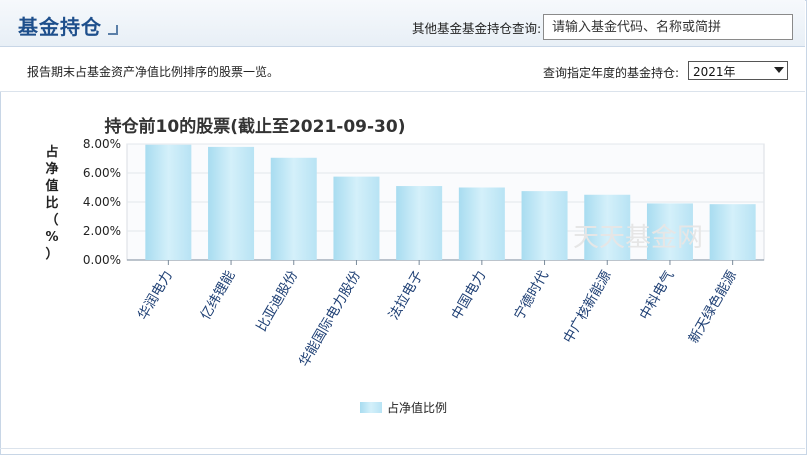  I want to click on year-select-value: 2021年, so click(714, 72).